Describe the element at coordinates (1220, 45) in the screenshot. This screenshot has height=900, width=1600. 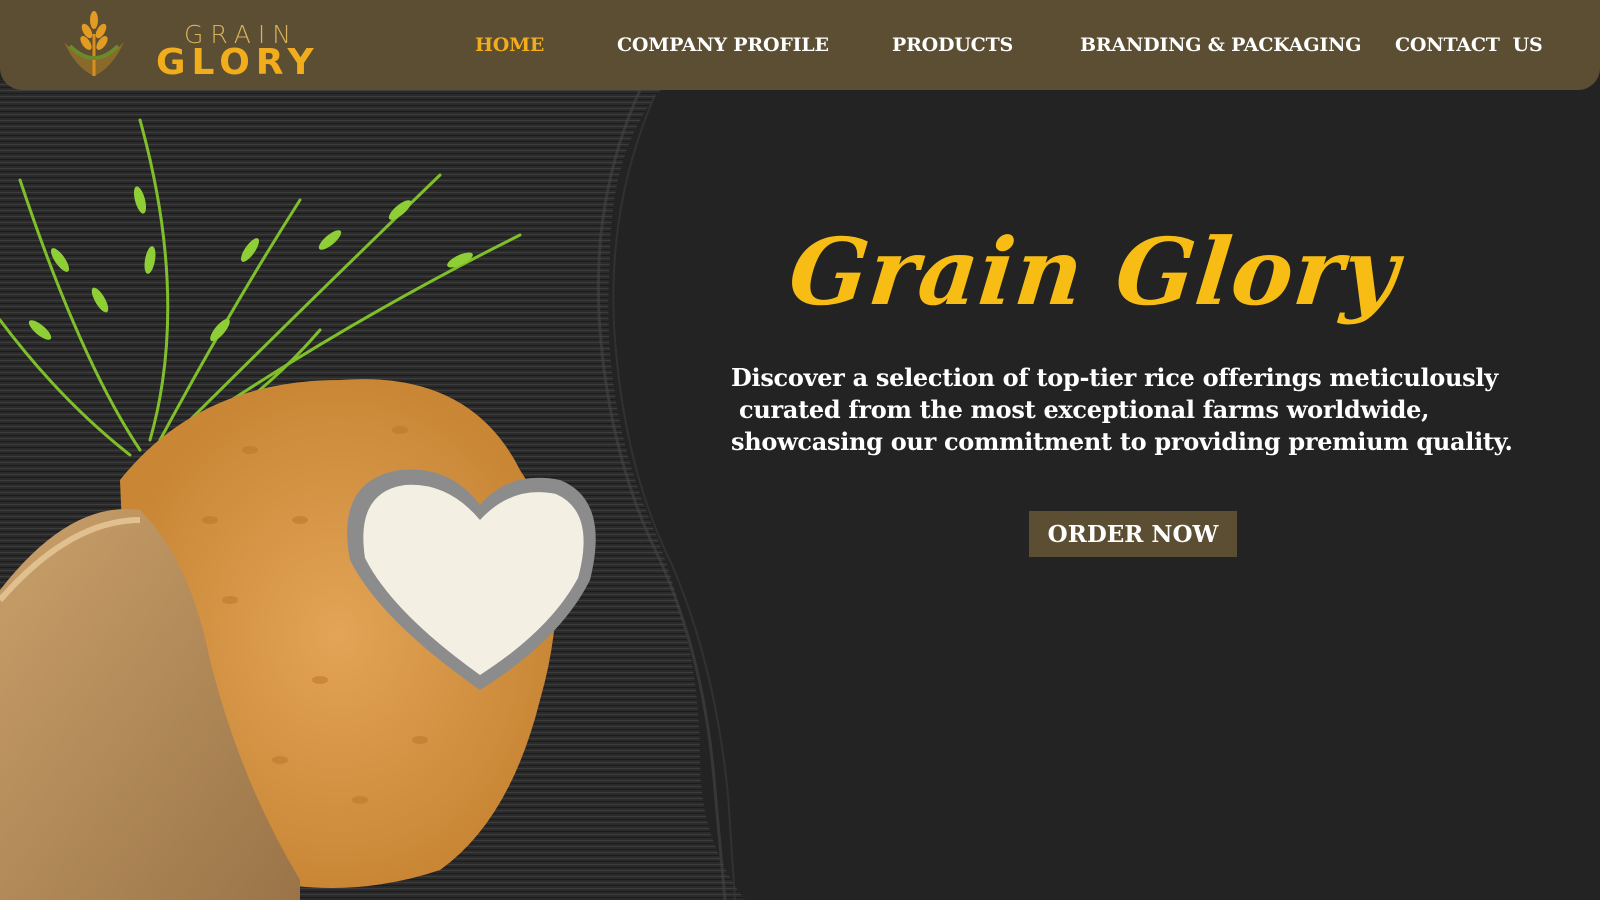
I see `nav-branding-packaging: BRANDING & PACKAGING` at that location.